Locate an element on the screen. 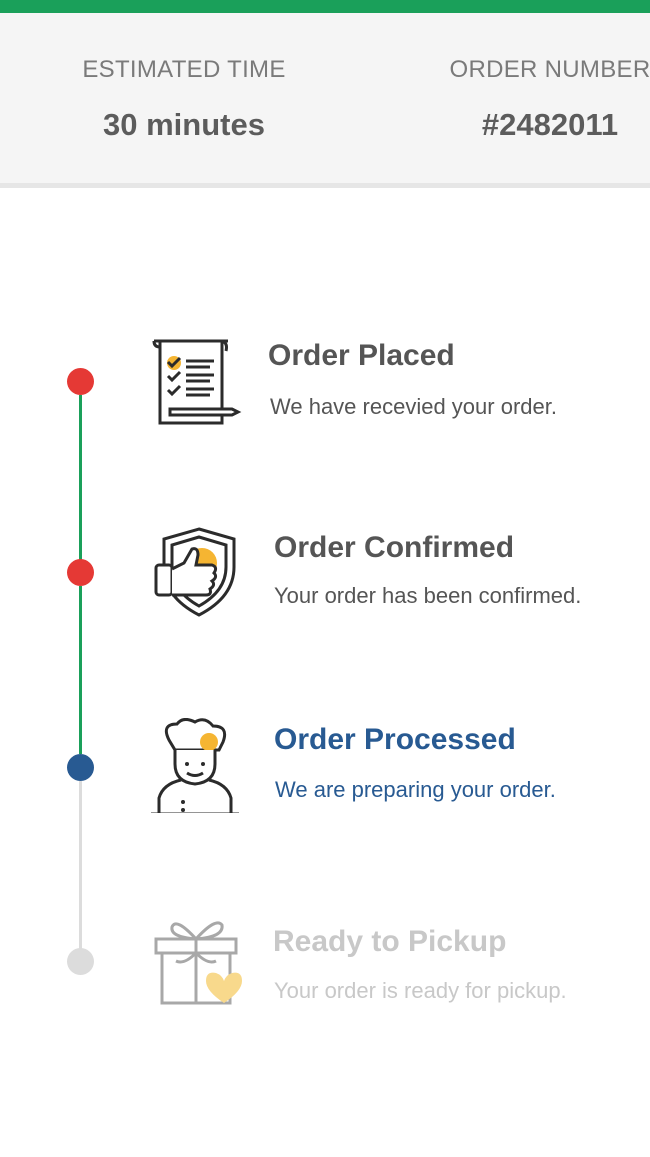 Image resolution: width=650 pixels, height=1157 pixels. top-accent-bar is located at coordinates (325, 6).